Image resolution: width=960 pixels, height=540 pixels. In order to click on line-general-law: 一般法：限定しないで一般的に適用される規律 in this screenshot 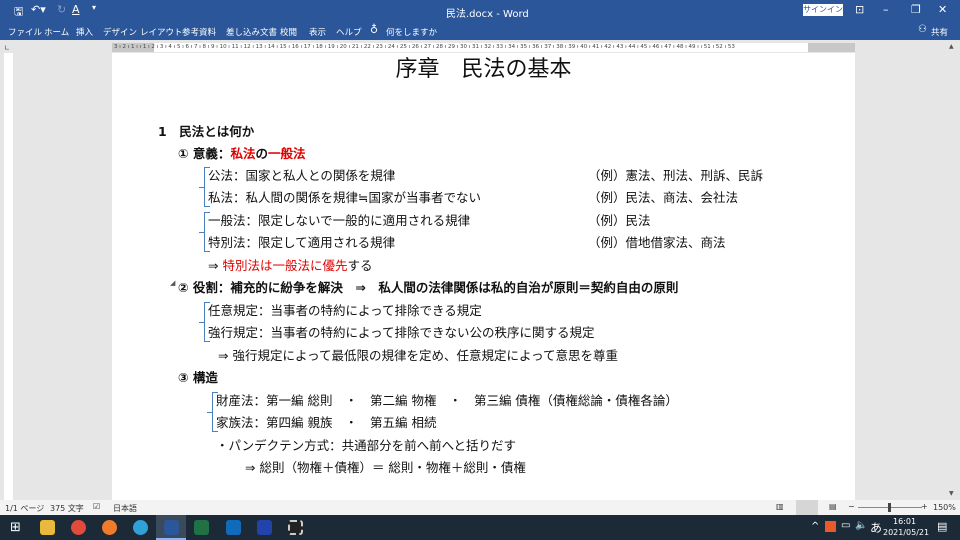, I will do `click(339, 220)`.